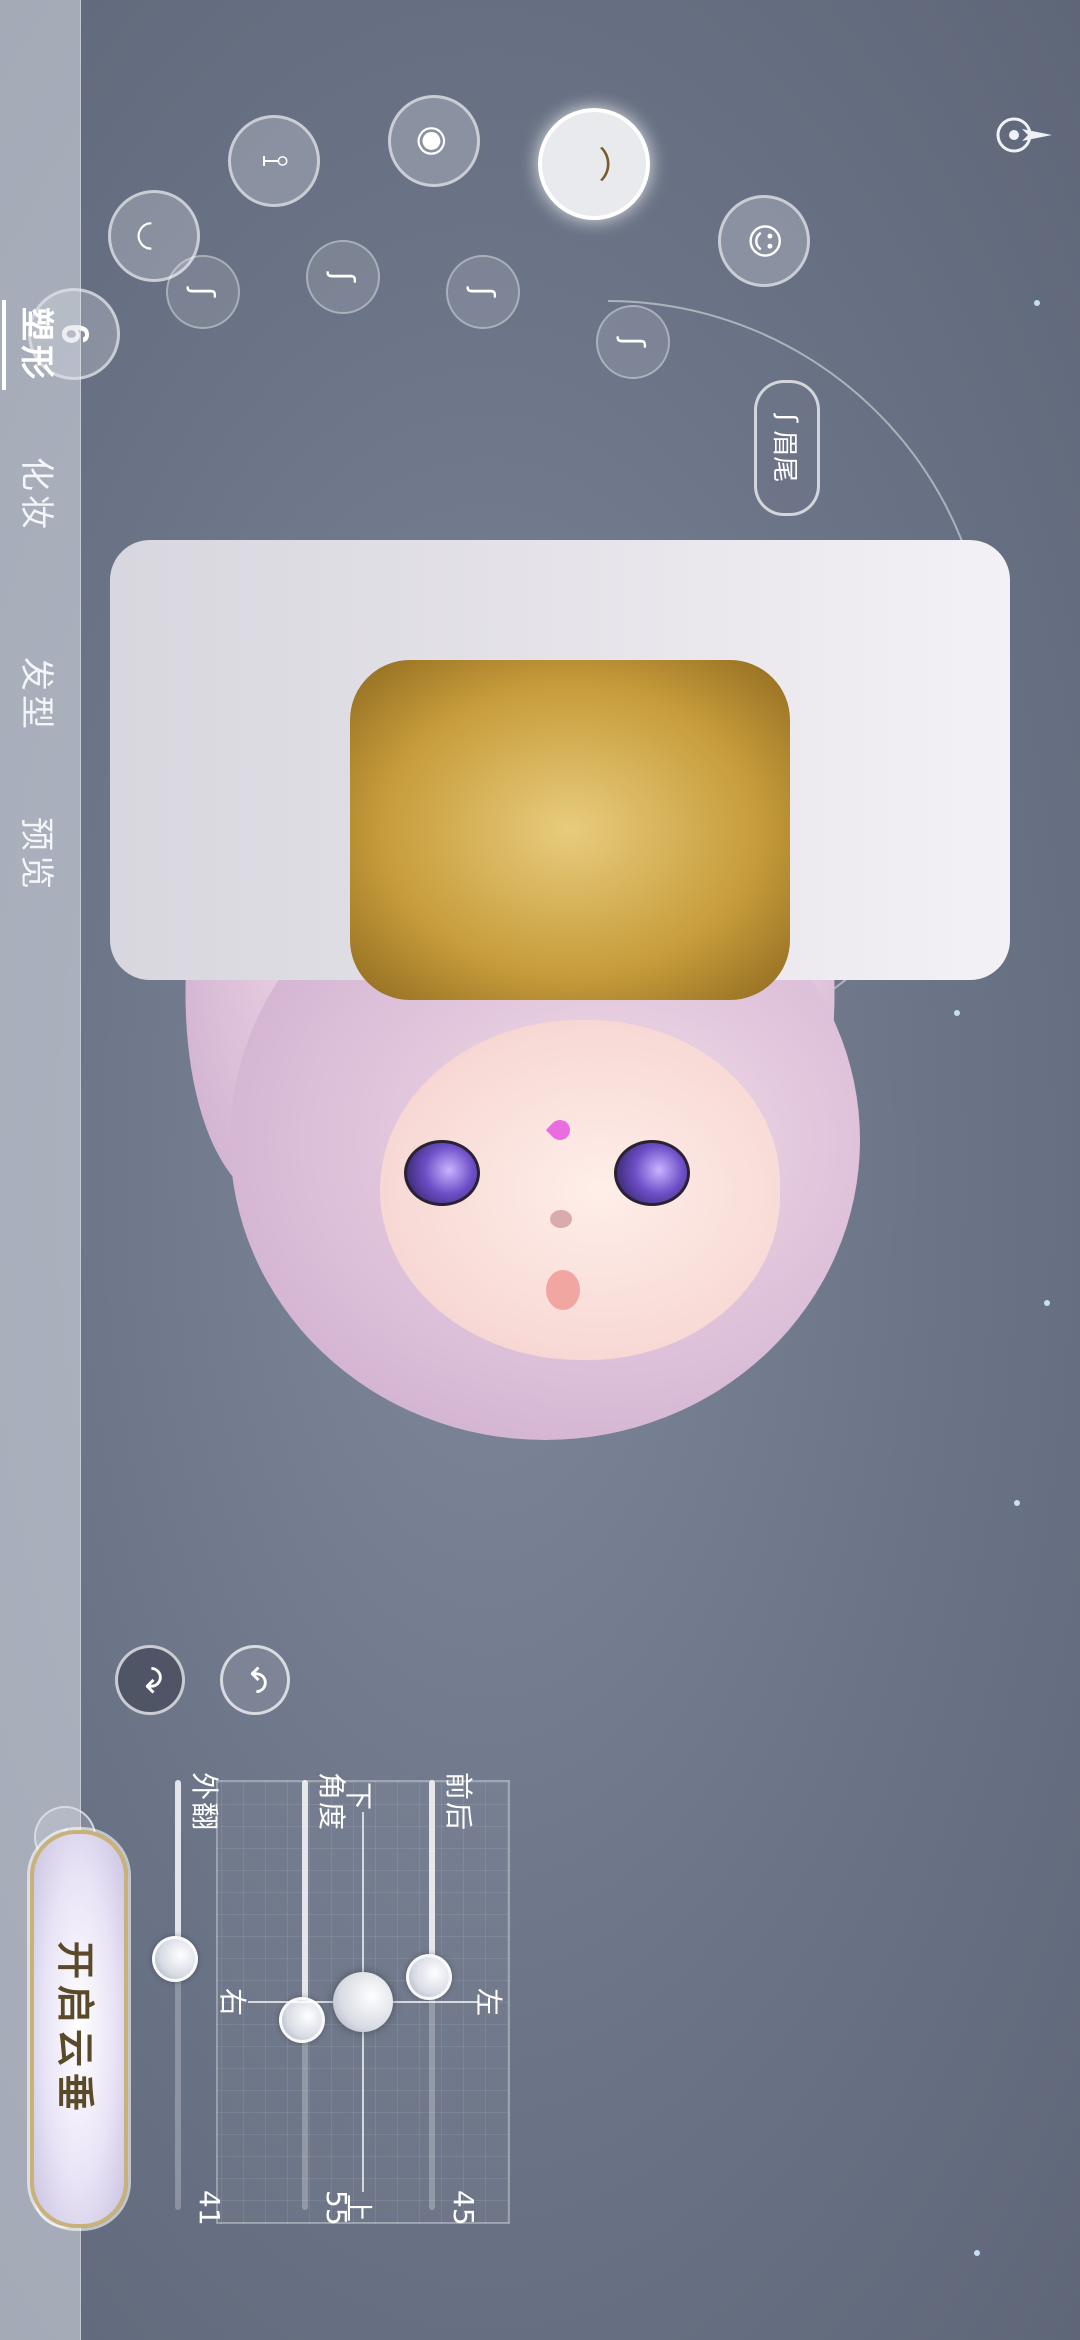 The height and width of the screenshot is (2340, 1080). Describe the element at coordinates (434, 141) in the screenshot. I see `eye-icon: ◉` at that location.